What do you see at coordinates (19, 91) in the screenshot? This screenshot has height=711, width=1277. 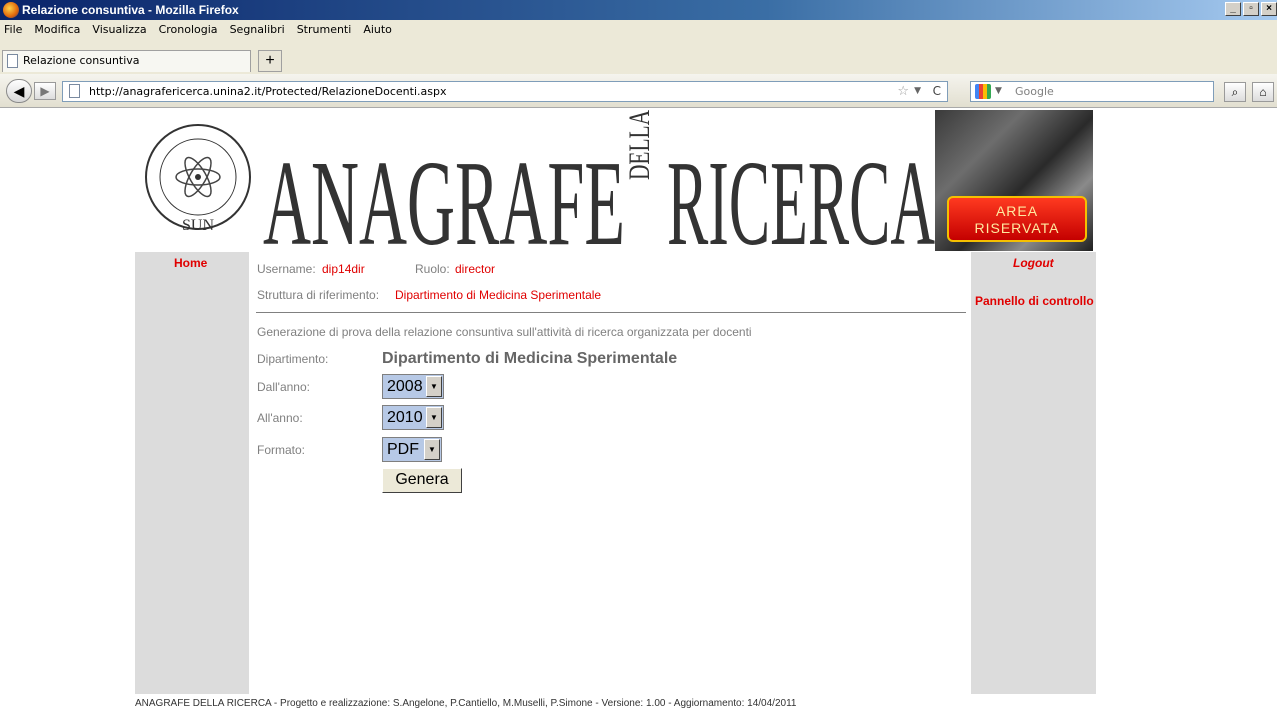 I see `back-icon: ◀` at bounding box center [19, 91].